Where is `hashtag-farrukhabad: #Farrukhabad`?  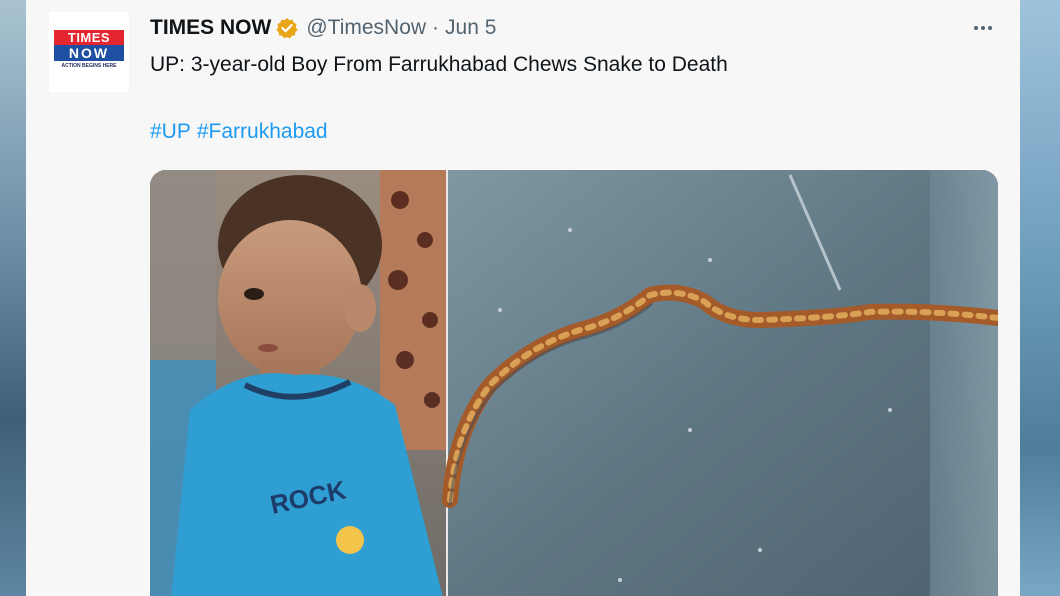 hashtag-farrukhabad: #Farrukhabad is located at coordinates (262, 131).